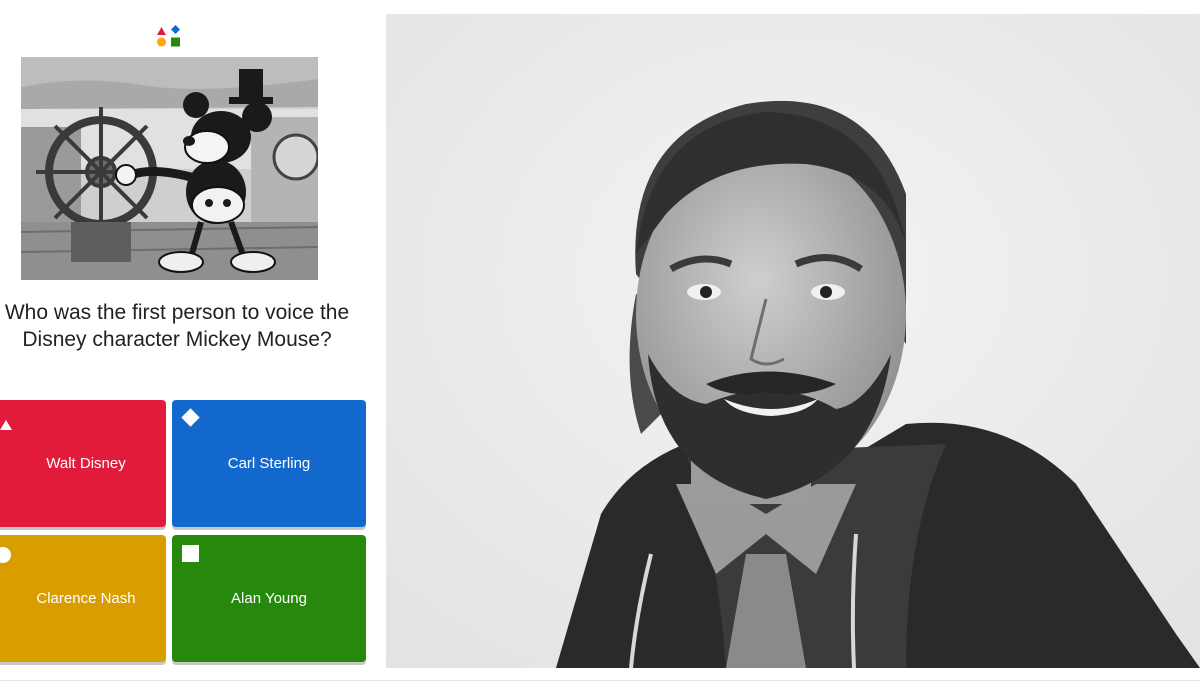 The width and height of the screenshot is (1200, 683). What do you see at coordinates (190, 417) in the screenshot?
I see `diamond-icon` at bounding box center [190, 417].